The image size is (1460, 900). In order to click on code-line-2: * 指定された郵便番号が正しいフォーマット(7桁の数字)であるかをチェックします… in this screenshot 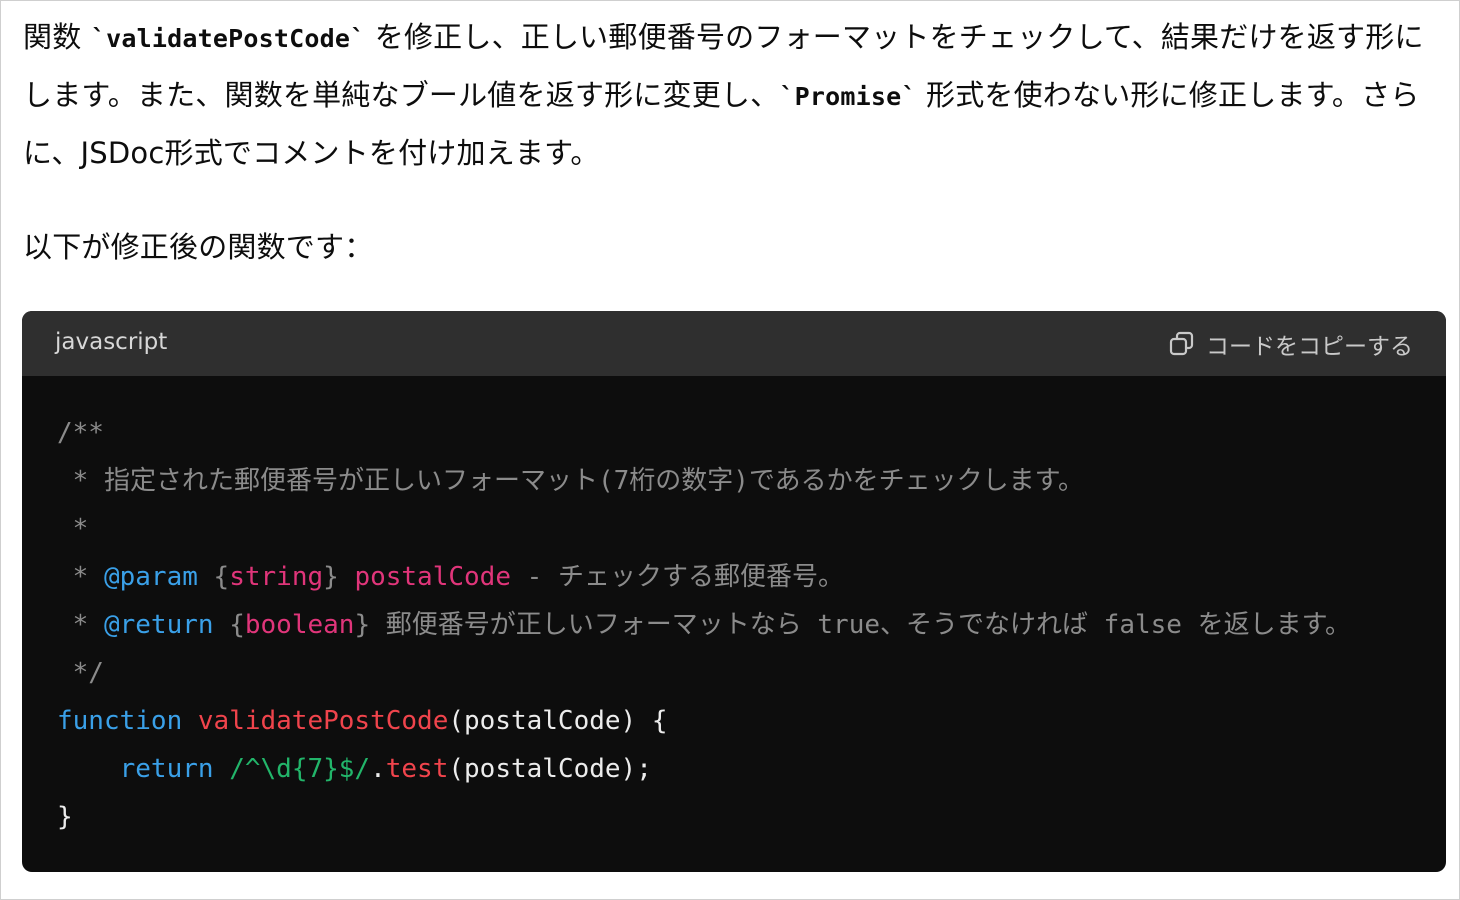, I will do `click(571, 481)`.